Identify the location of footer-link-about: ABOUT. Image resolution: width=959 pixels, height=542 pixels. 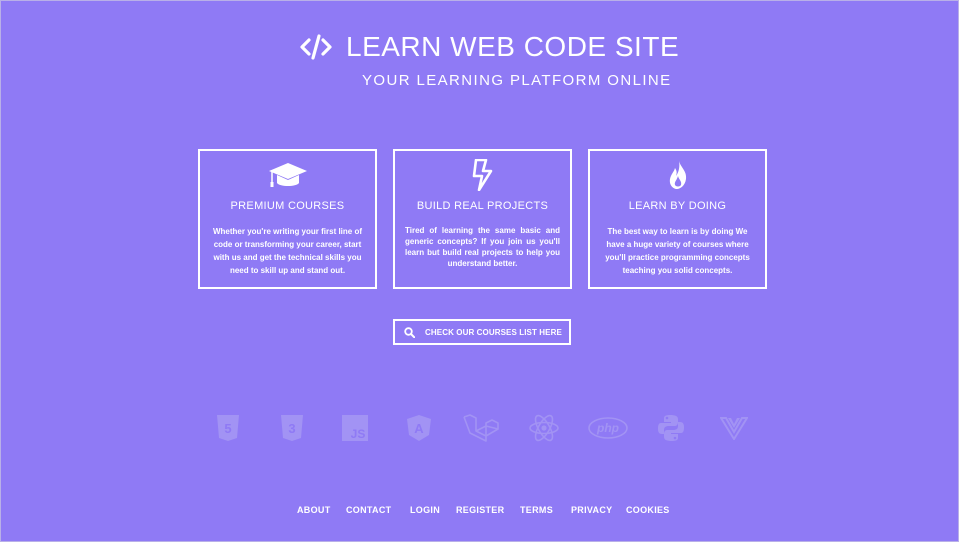
(314, 510).